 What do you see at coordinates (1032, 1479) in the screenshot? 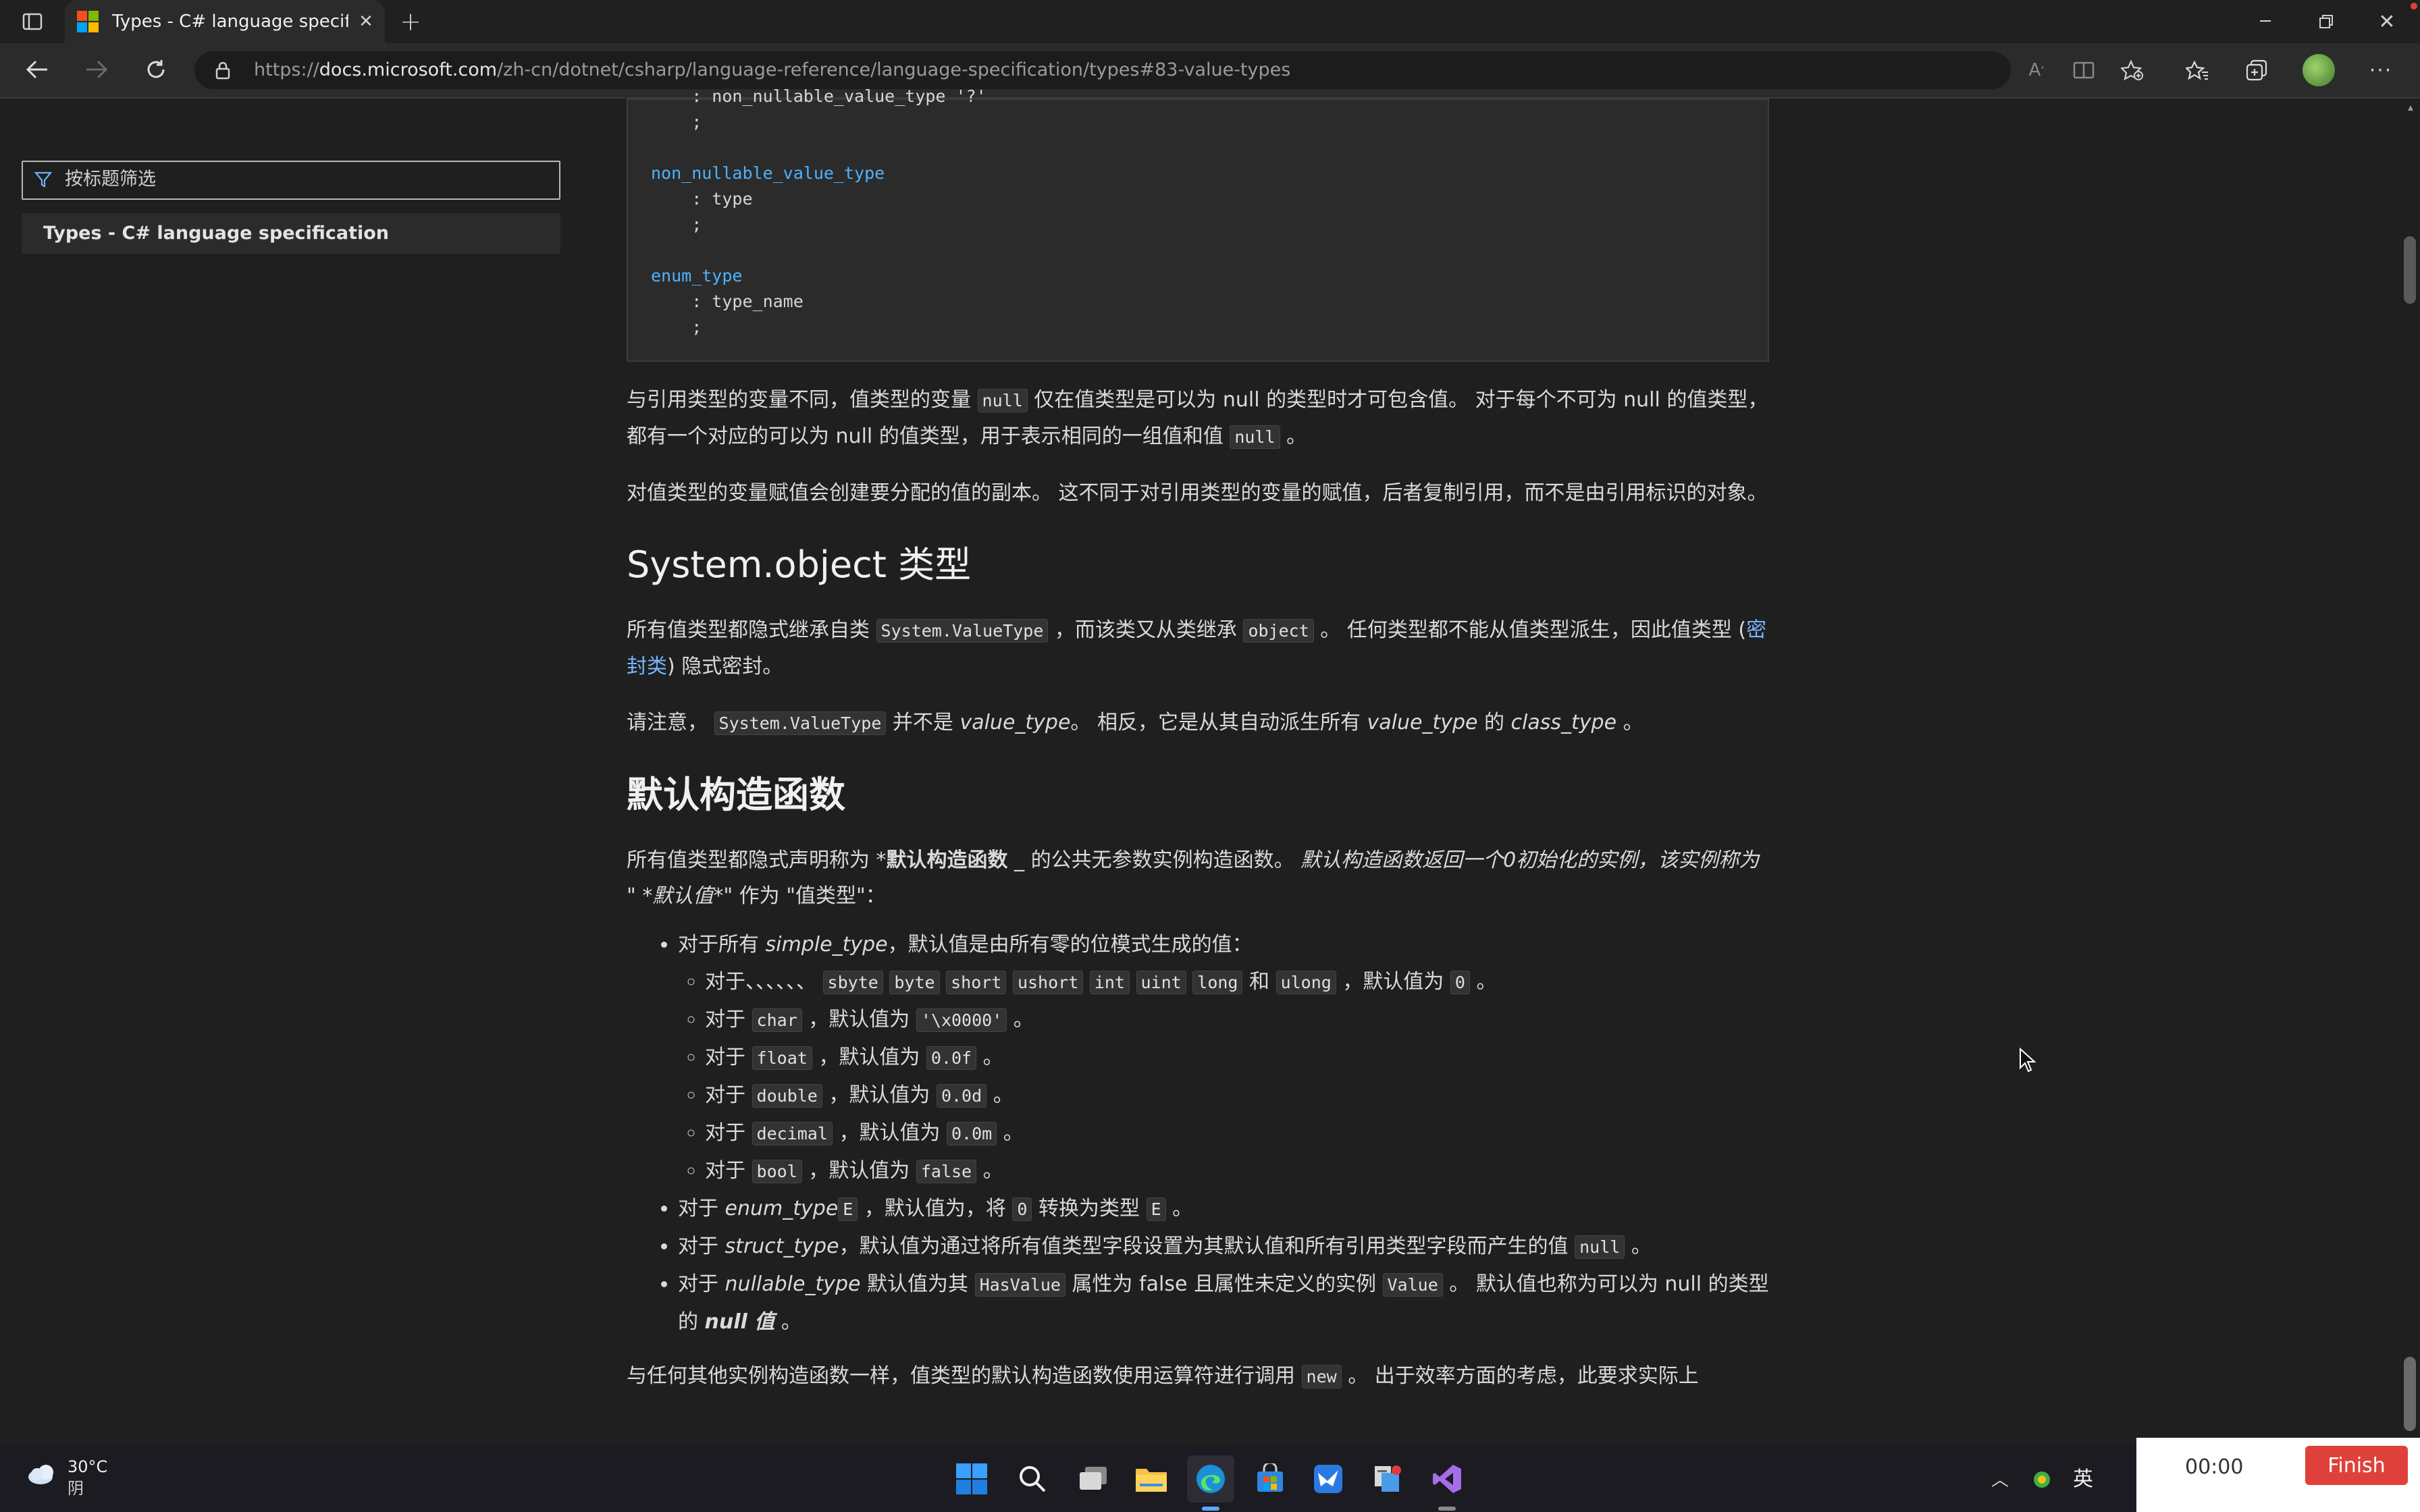
I see `search-icon` at bounding box center [1032, 1479].